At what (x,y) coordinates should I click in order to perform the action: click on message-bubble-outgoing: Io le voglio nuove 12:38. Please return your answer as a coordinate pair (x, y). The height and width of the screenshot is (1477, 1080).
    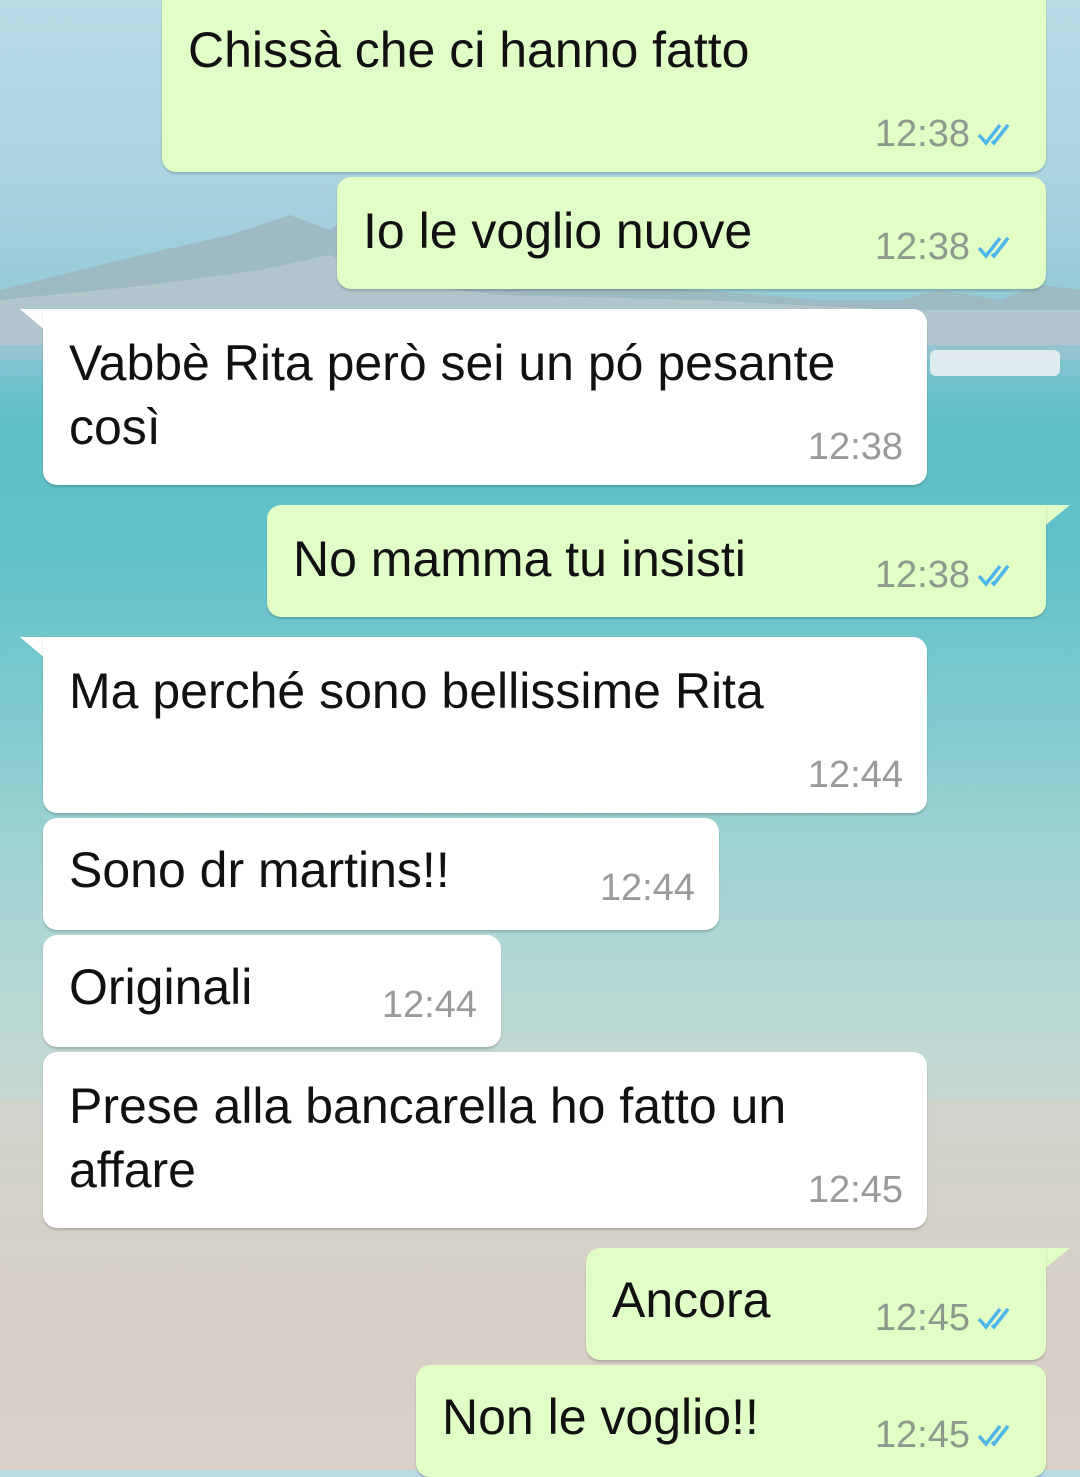
    Looking at the image, I should click on (691, 233).